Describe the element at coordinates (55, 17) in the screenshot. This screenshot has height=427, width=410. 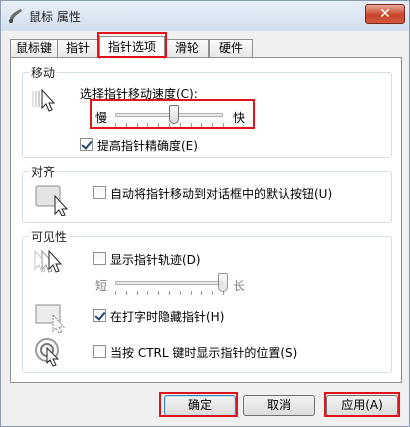
I see `window-title: 鼠标 属性` at that location.